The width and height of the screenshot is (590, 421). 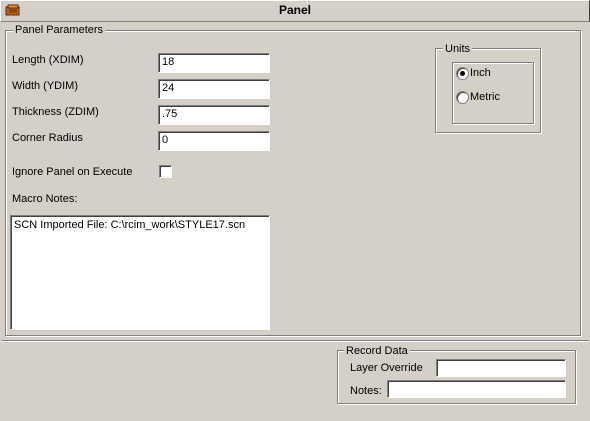 I want to click on inch-label: Inch, so click(x=480, y=73).